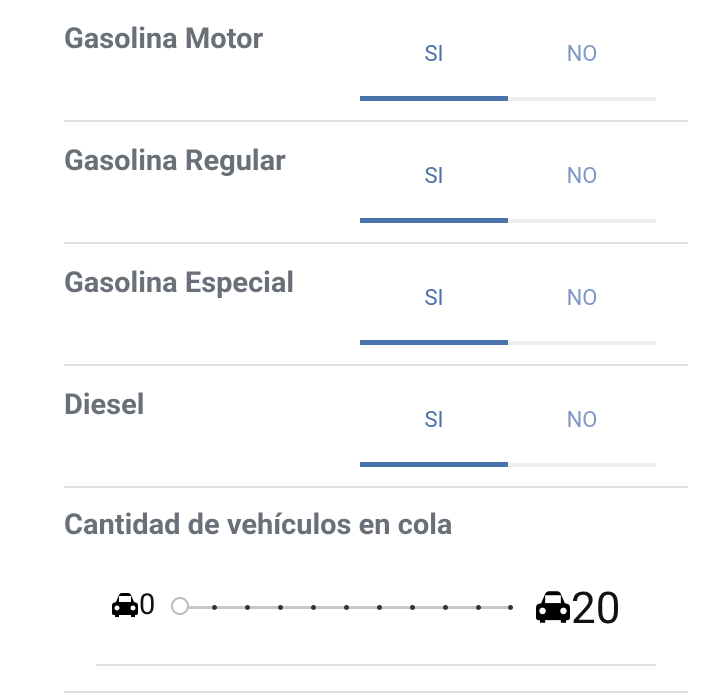 The width and height of the screenshot is (720, 697). I want to click on slider-max-label: 20, so click(596, 608).